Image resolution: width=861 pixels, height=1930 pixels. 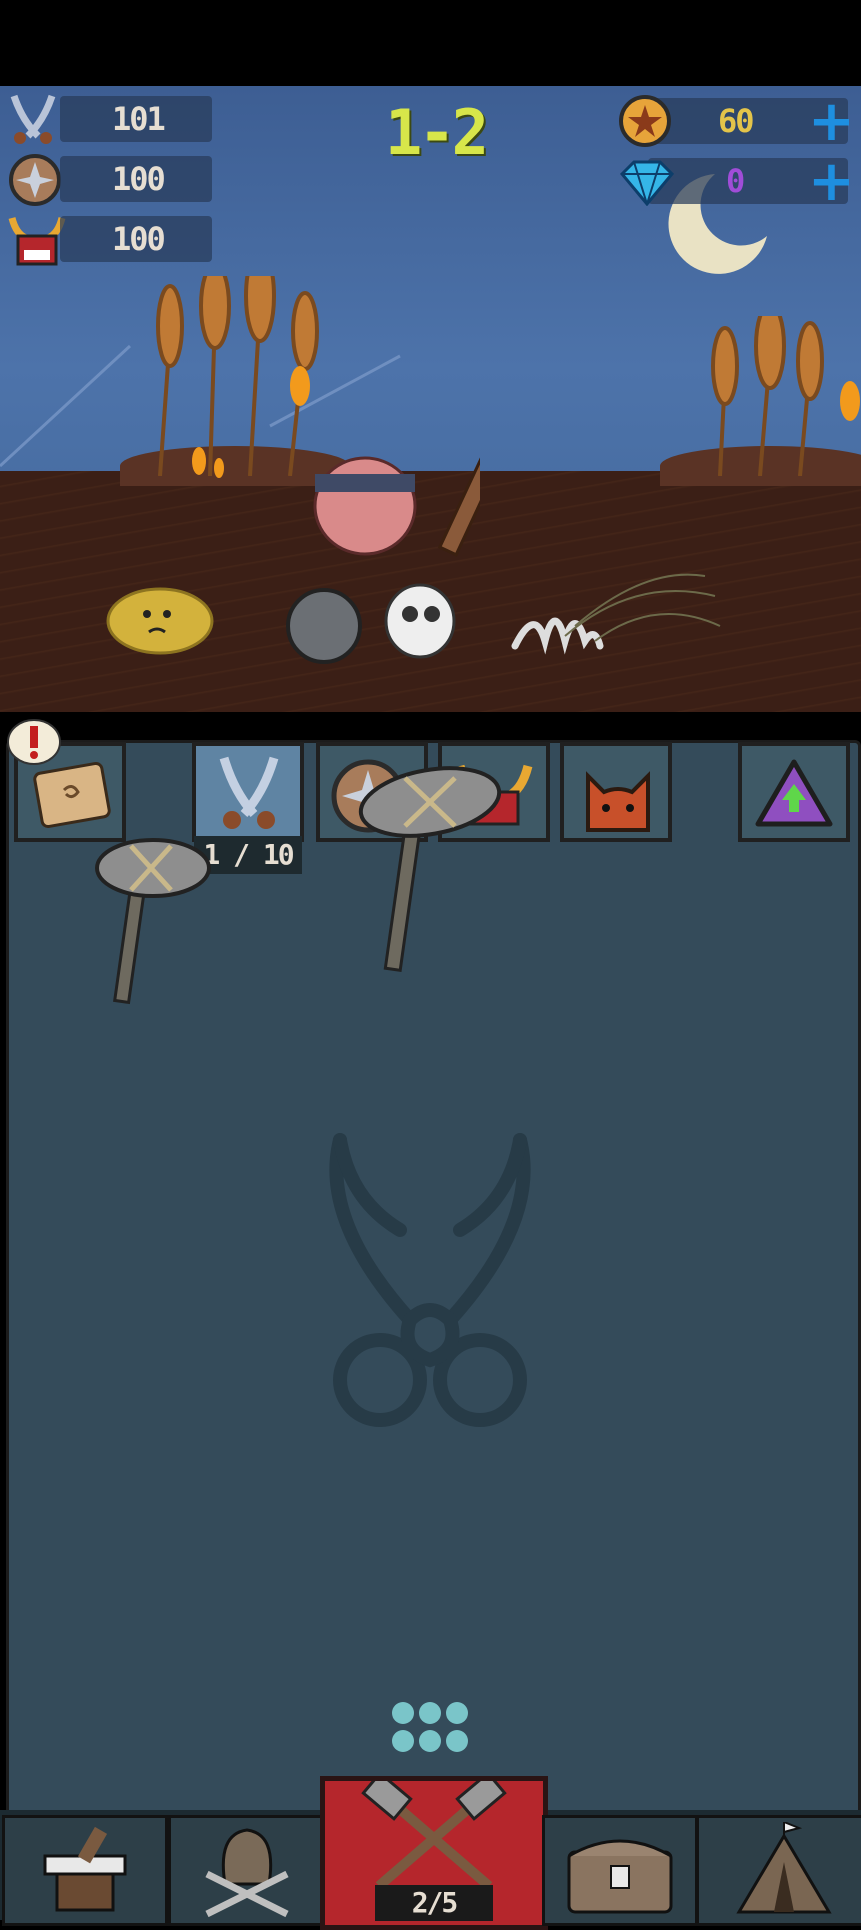 What do you see at coordinates (35, 180) in the screenshot?
I see `shield-icon` at bounding box center [35, 180].